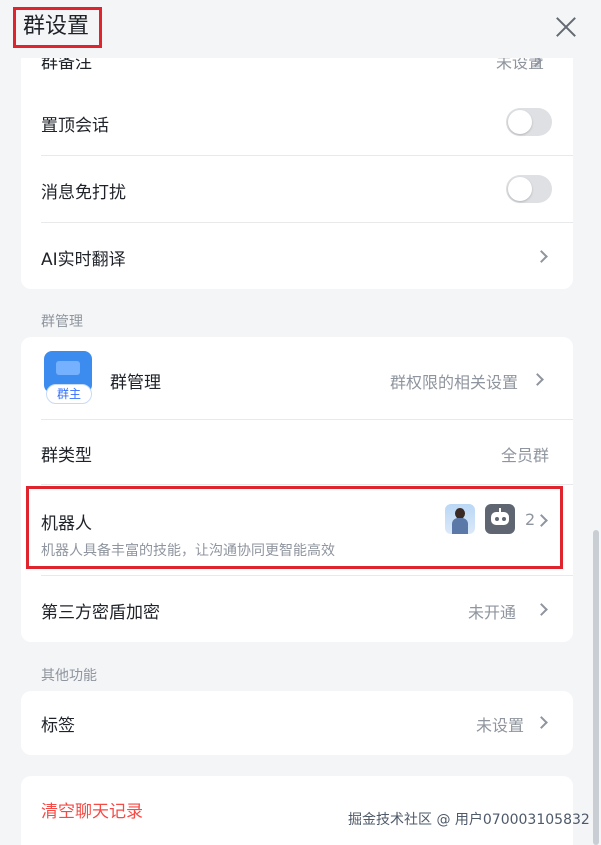 This screenshot has height=845, width=601. I want to click on pin-chat-toggle, so click(529, 122).